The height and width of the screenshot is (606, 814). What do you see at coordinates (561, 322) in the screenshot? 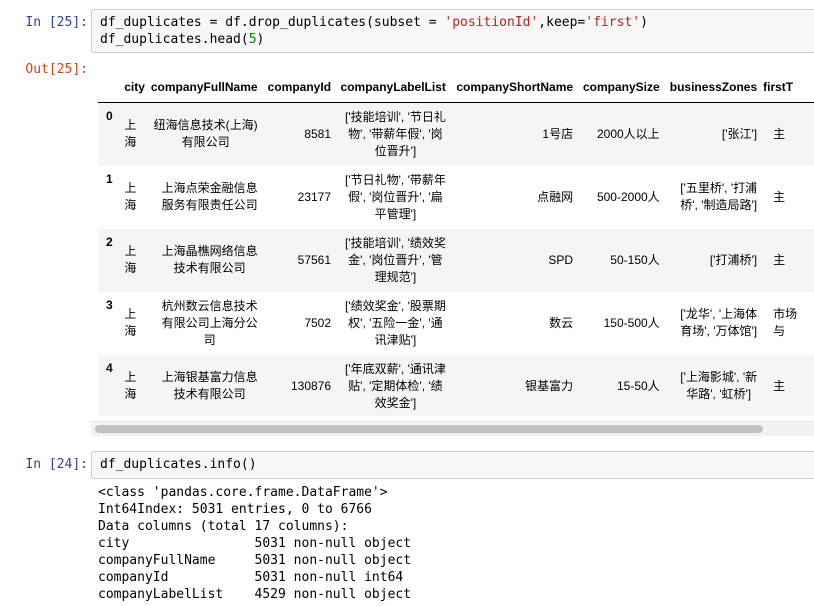
I see `cell-company-short-name: 数云` at bounding box center [561, 322].